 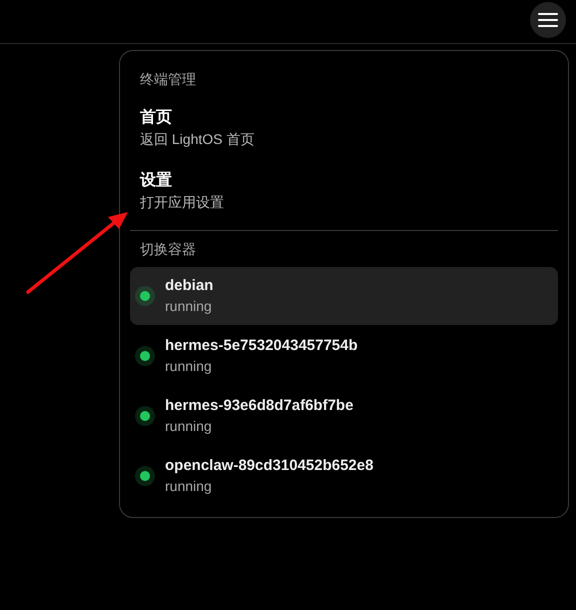 What do you see at coordinates (259, 406) in the screenshot?
I see `container-name: hermes-93e6d8d7af6bf7be` at bounding box center [259, 406].